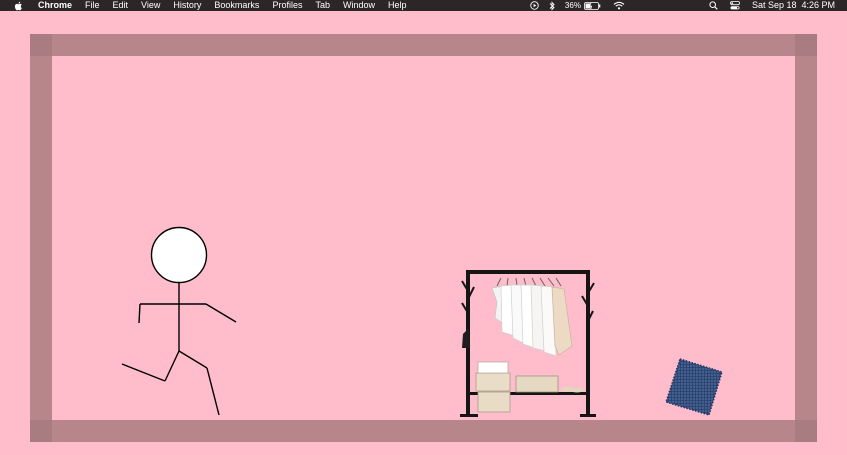 The width and height of the screenshot is (847, 455). I want to click on stick-figure, so click(180, 322).